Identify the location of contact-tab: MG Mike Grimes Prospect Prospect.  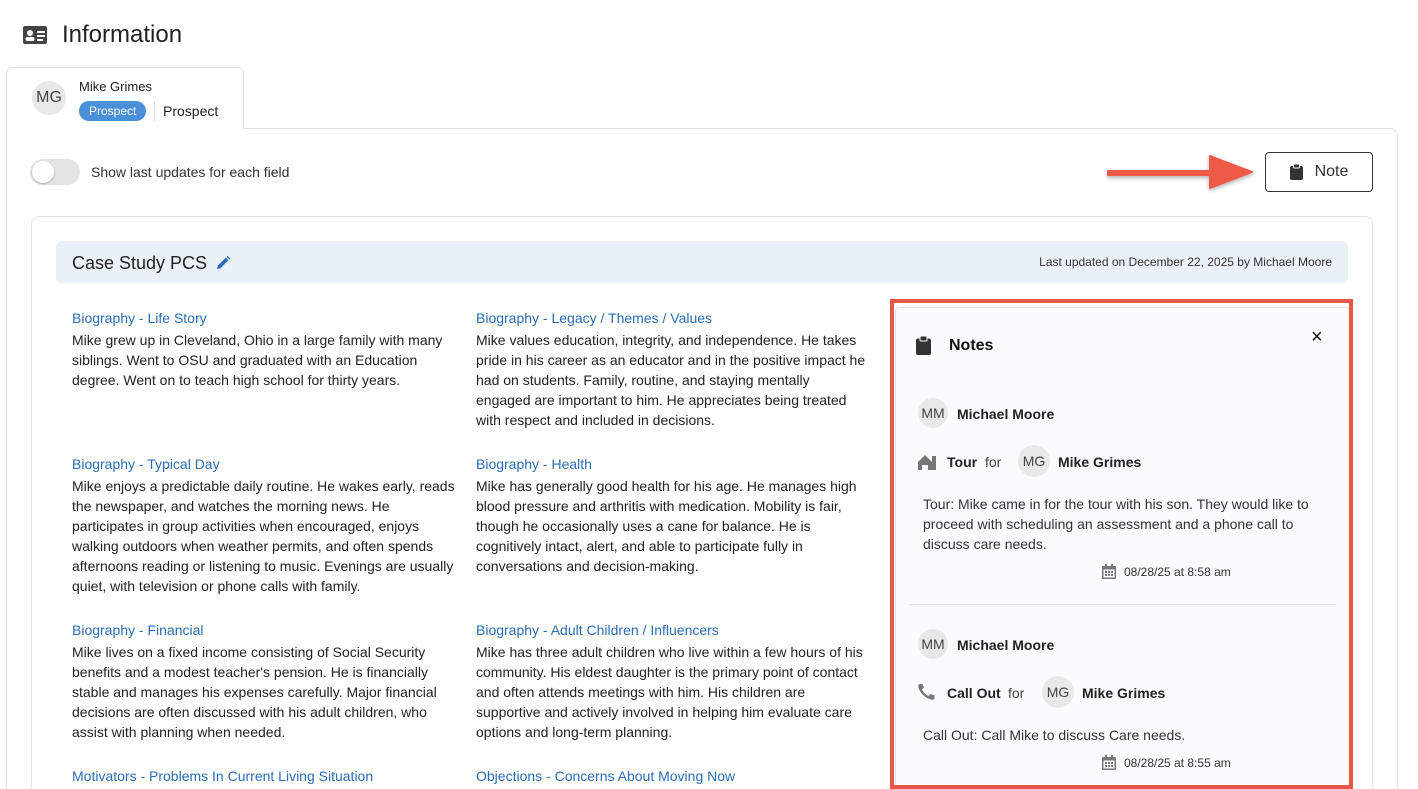
(125, 98).